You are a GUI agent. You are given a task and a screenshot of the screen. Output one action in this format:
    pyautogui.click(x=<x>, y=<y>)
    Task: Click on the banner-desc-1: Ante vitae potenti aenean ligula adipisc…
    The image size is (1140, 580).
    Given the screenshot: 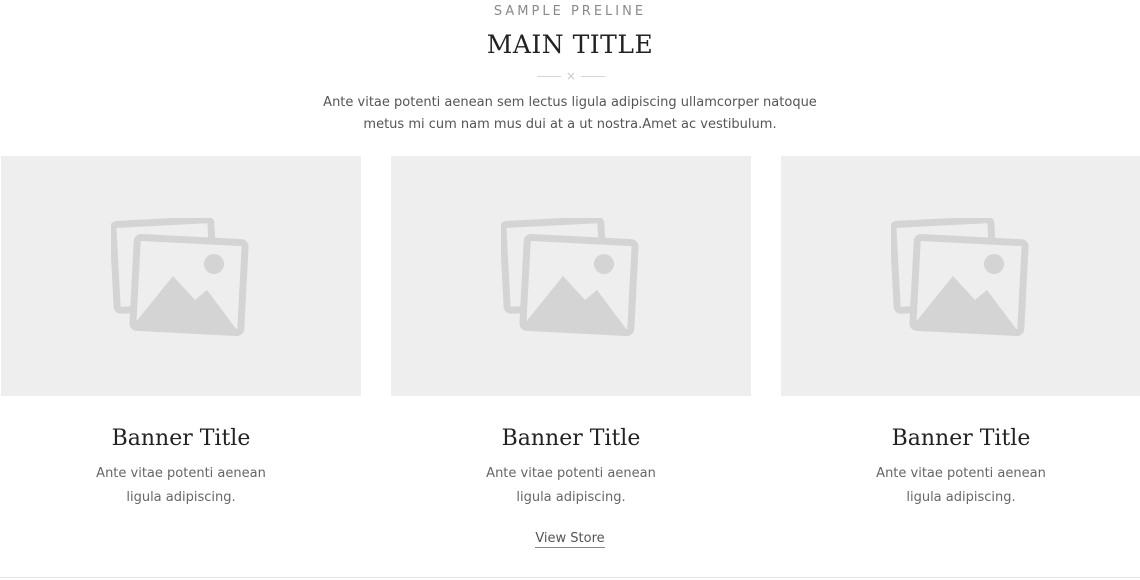 What is the action you would take?
    pyautogui.click(x=181, y=486)
    